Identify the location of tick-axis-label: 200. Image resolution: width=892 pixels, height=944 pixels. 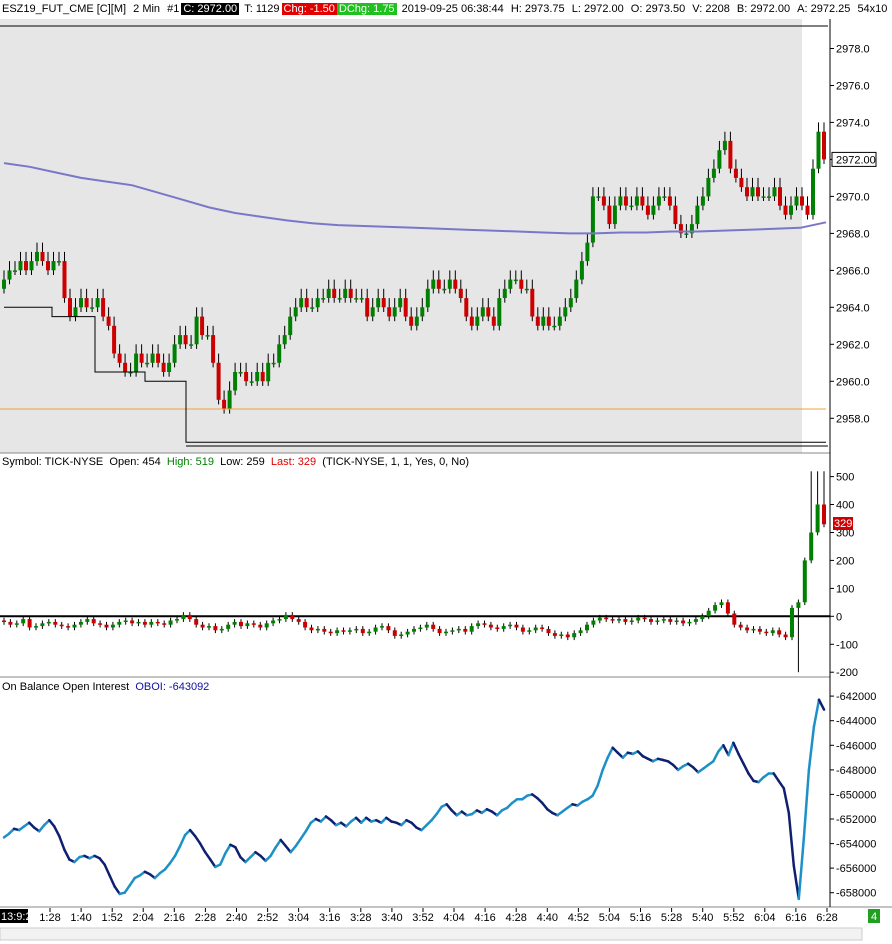
(845, 561).